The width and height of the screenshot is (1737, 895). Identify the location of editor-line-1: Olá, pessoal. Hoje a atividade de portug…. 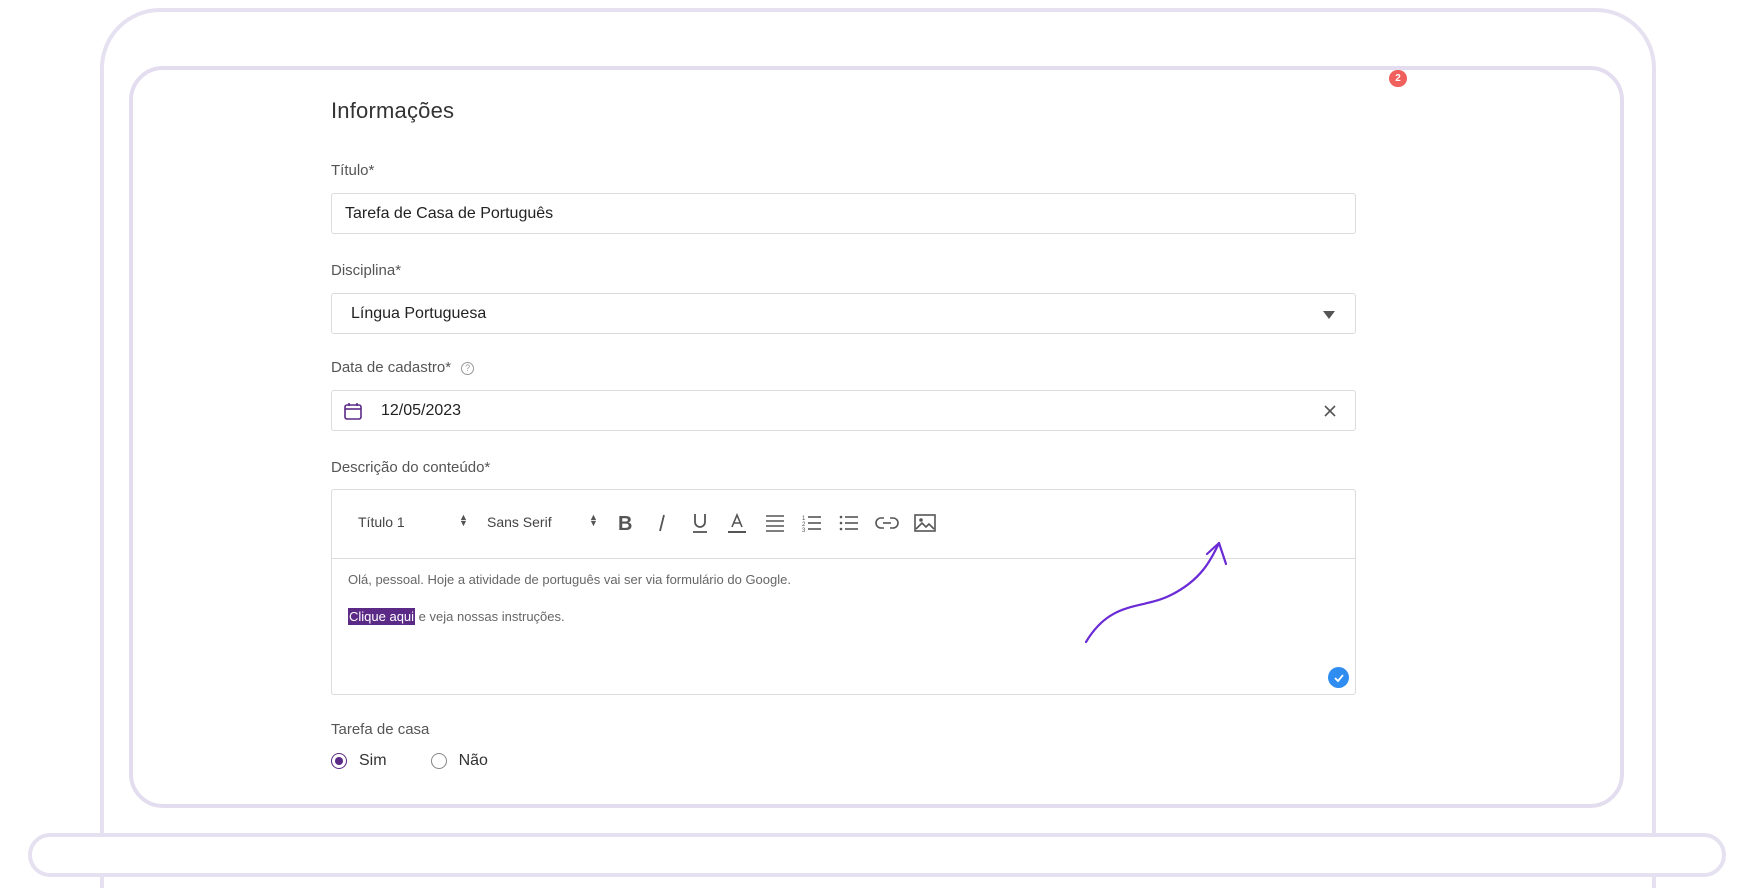
(569, 579).